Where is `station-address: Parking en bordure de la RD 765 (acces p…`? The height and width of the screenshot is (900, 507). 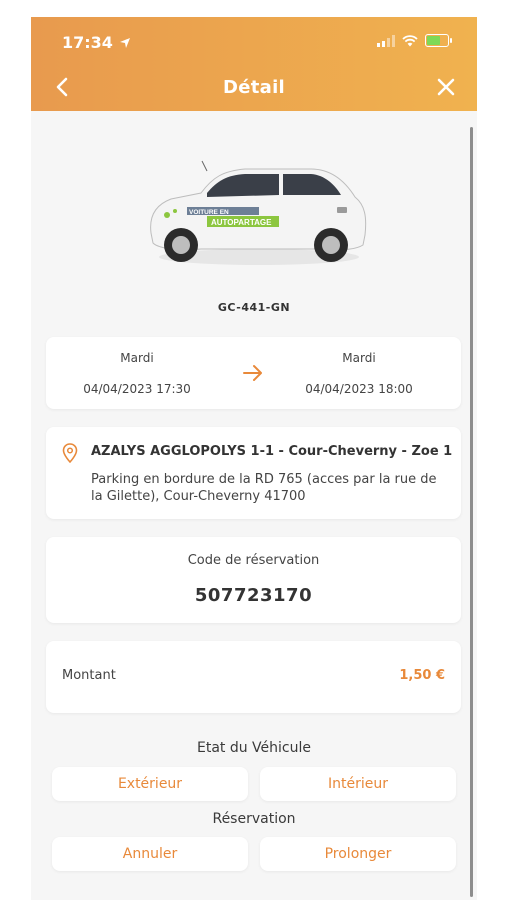 station-address: Parking en bordure de la RD 765 (acces p… is located at coordinates (264, 488).